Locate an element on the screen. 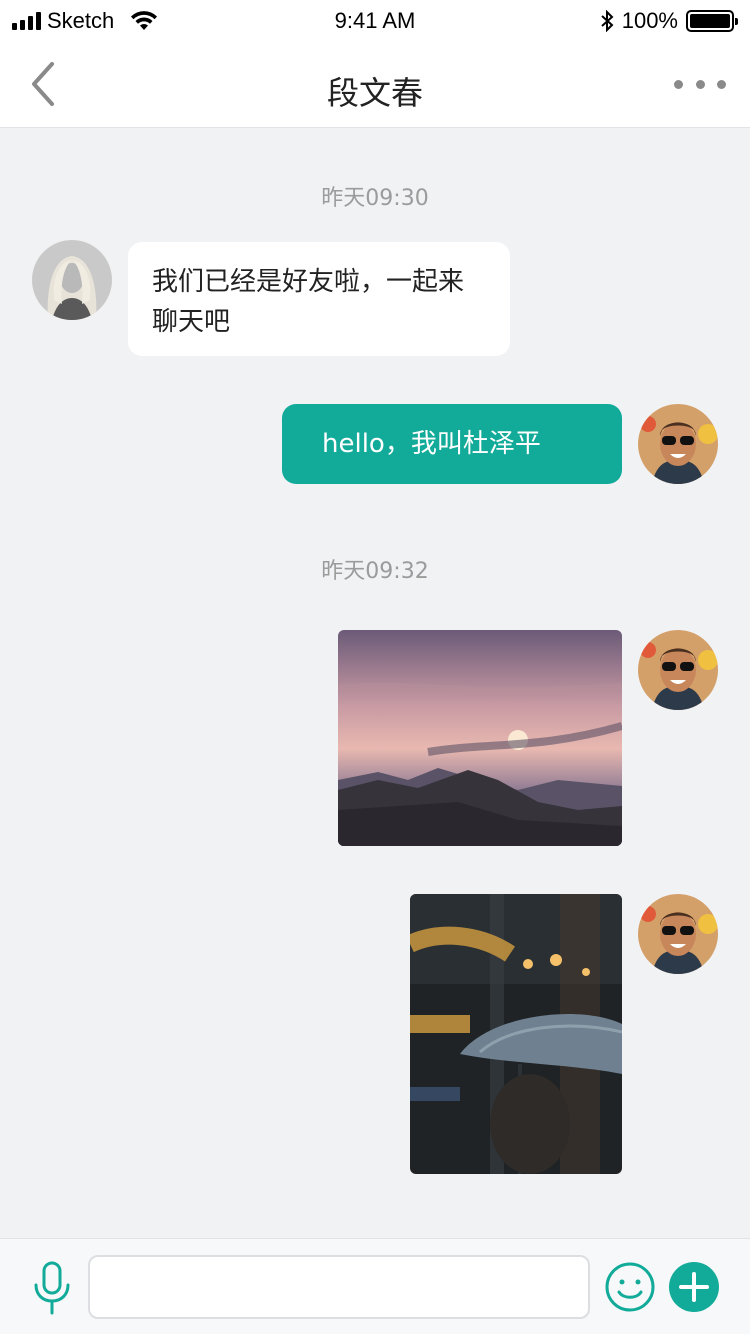 The image size is (750, 1334). sunset-mountains-photo-icon is located at coordinates (480, 738).